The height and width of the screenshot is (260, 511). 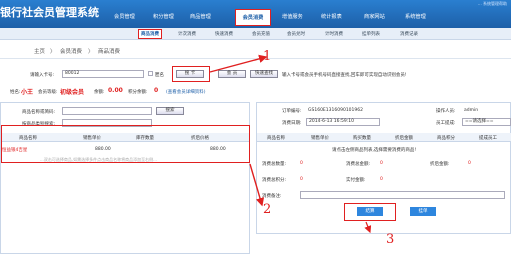 I want to click on annotation-3: 3, so click(x=390, y=239).